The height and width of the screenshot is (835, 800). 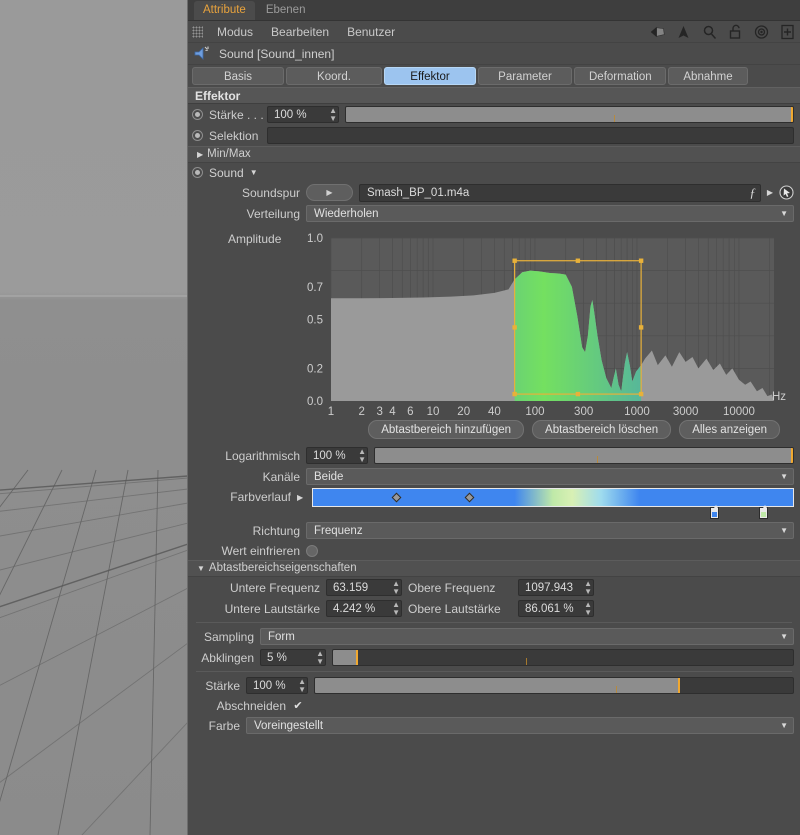 I want to click on group-minmax: ▶ Min/Max, so click(x=494, y=154).